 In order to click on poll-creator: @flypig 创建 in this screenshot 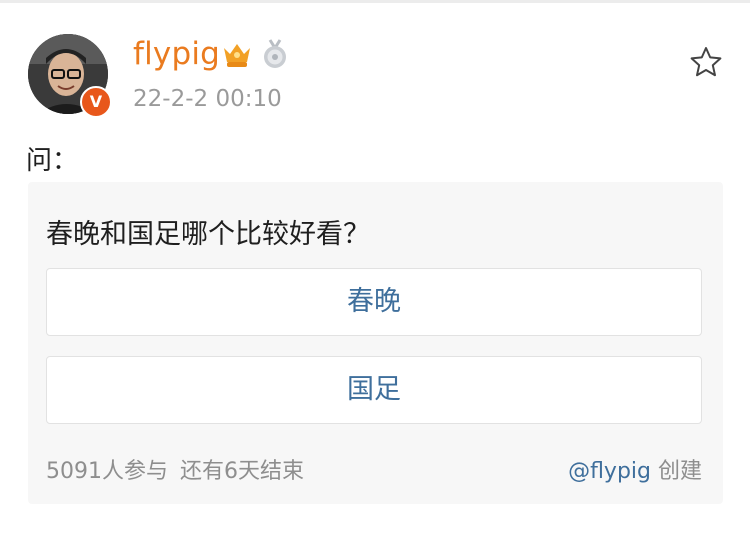, I will do `click(635, 469)`.